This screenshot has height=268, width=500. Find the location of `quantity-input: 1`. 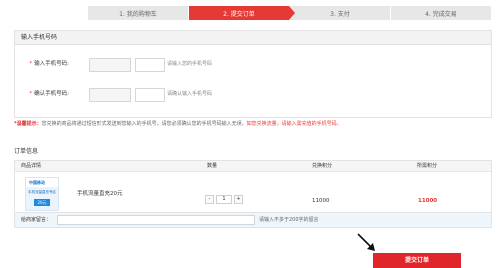

quantity-input: 1 is located at coordinates (224, 199).